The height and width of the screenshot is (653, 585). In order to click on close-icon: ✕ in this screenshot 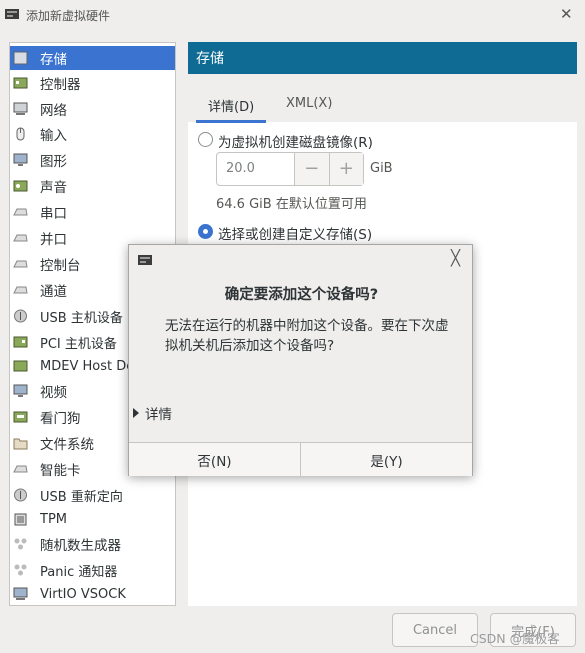, I will do `click(566, 14)`.